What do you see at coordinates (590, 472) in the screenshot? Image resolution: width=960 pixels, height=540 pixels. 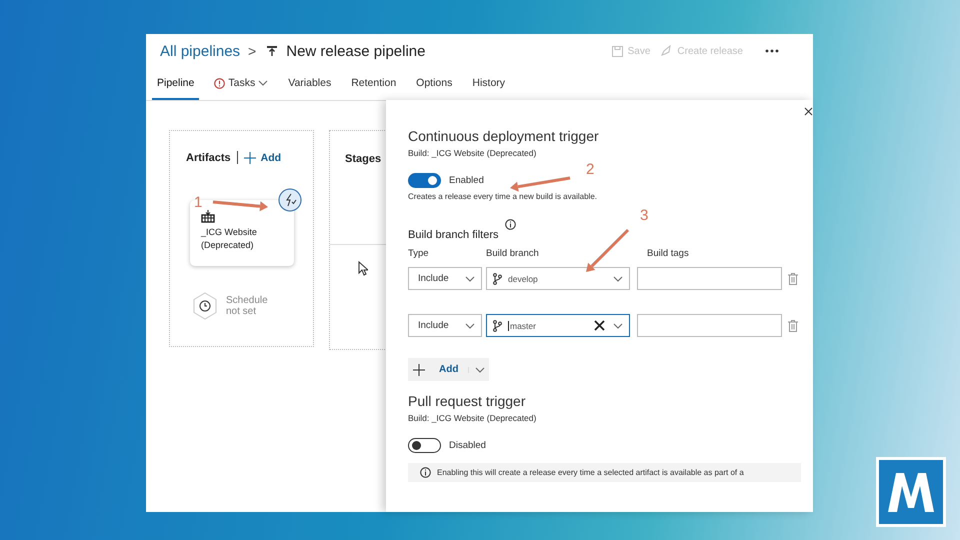 I see `info-text: Enabling this will create a release every time a selected artifact is available as part of a` at bounding box center [590, 472].